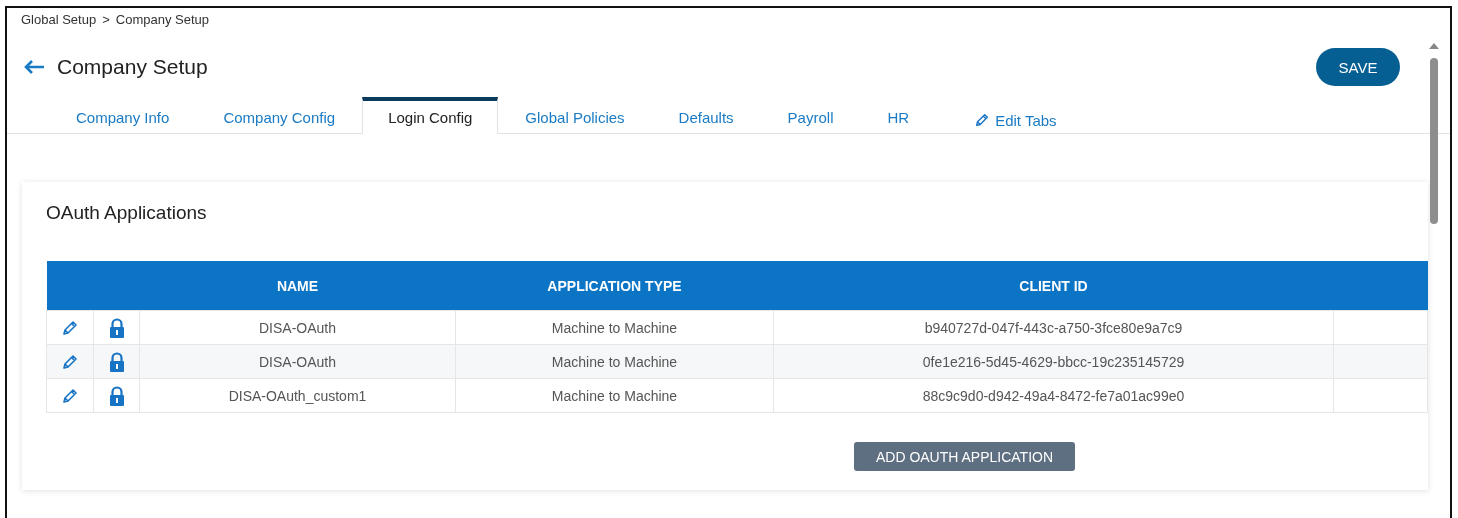  I want to click on tab: Global Policies, so click(575, 117).